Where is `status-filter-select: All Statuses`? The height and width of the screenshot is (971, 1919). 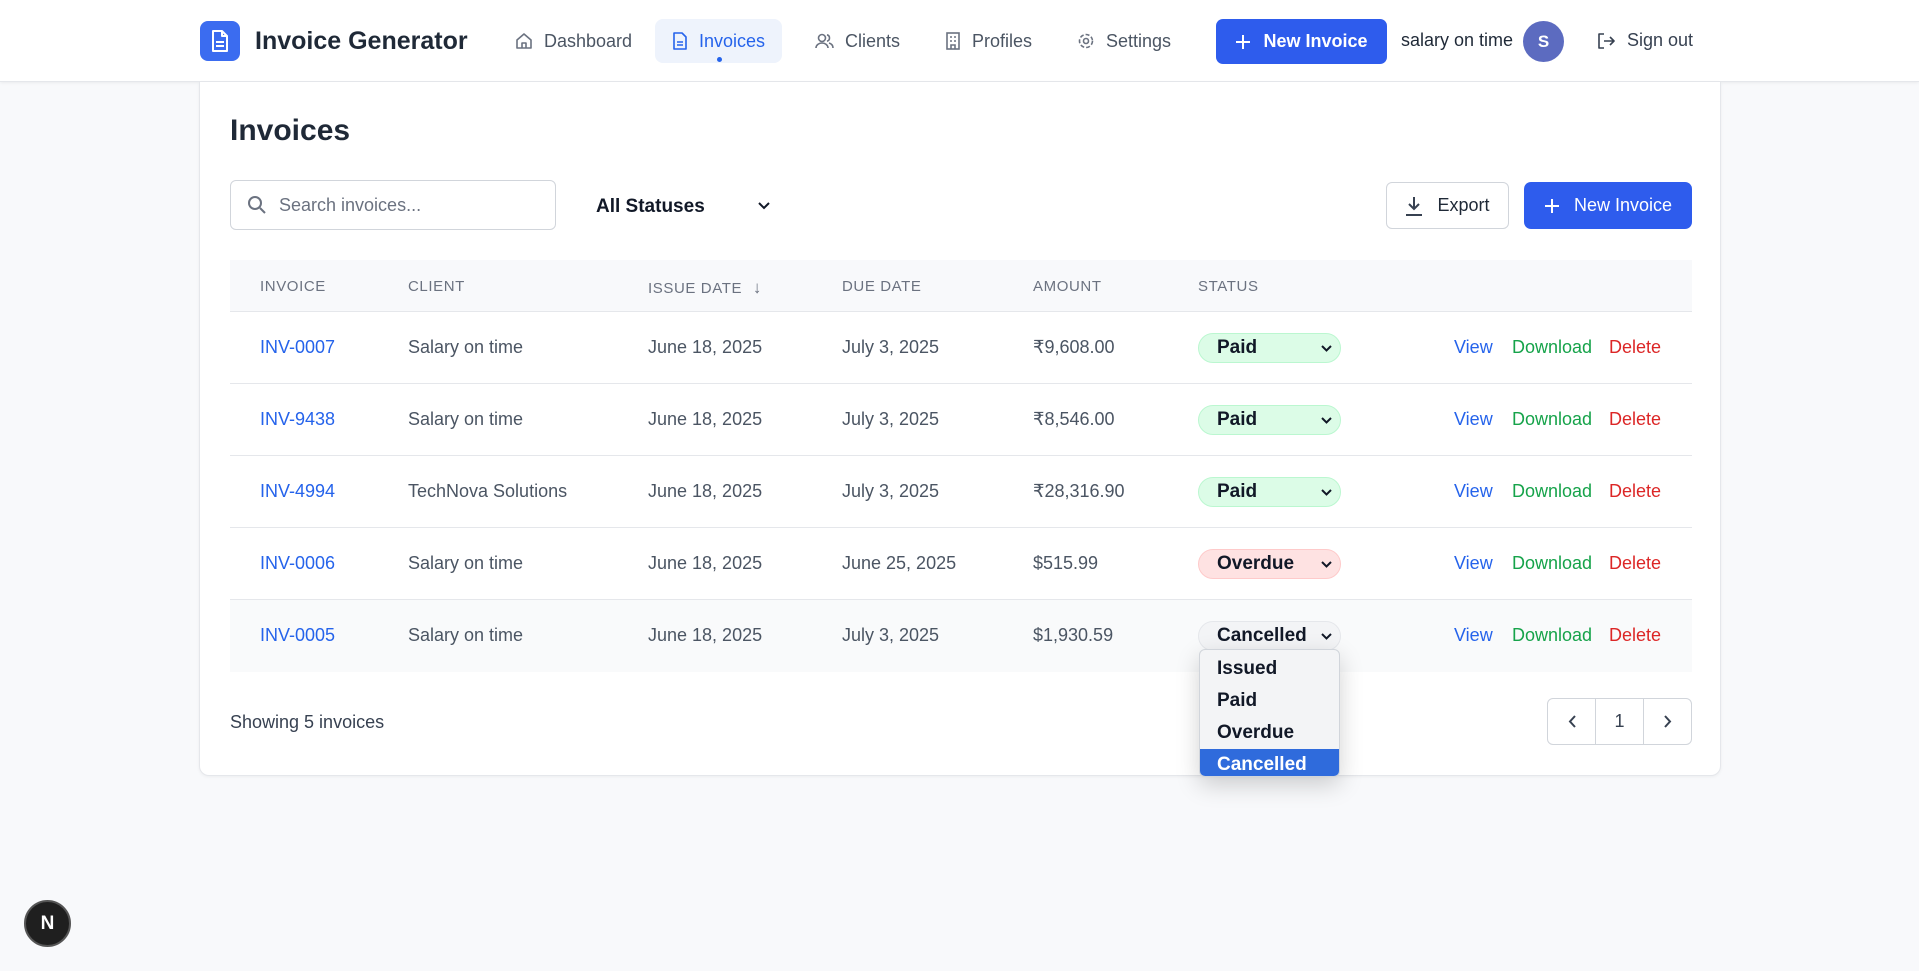
status-filter-select: All Statuses is located at coordinates (686, 207).